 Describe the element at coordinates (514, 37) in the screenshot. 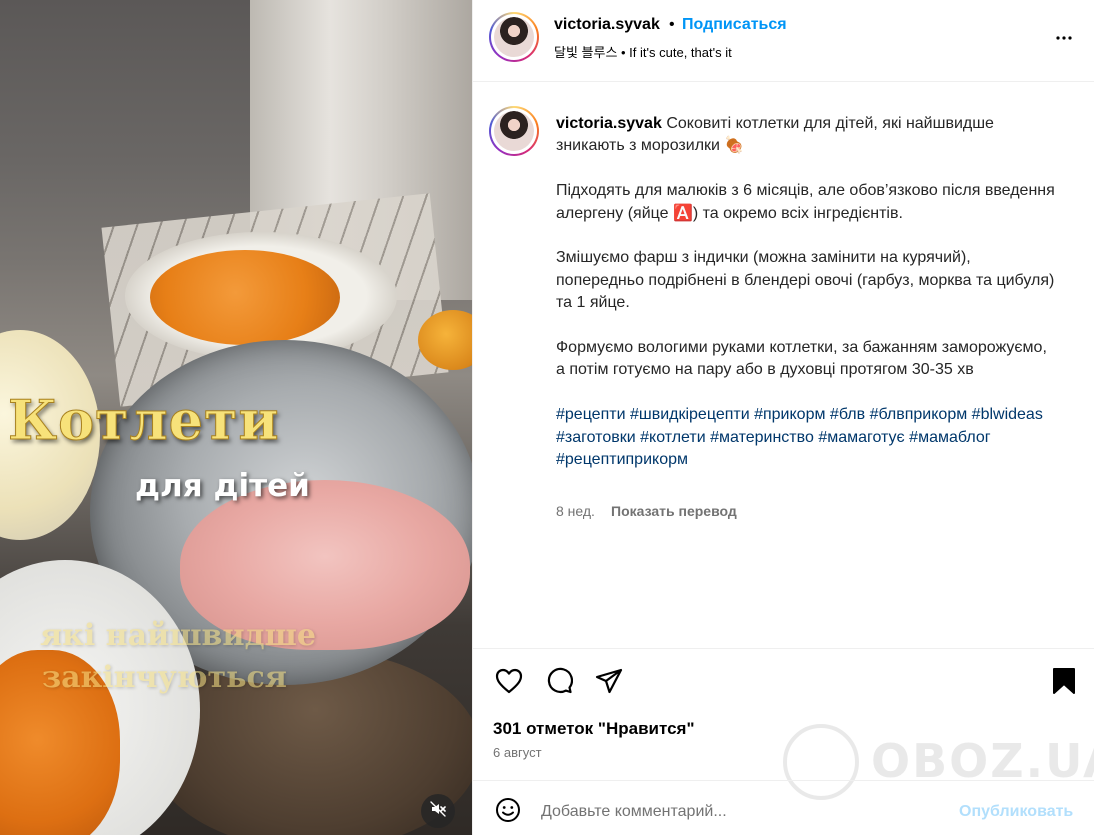

I see `author-avatar` at that location.